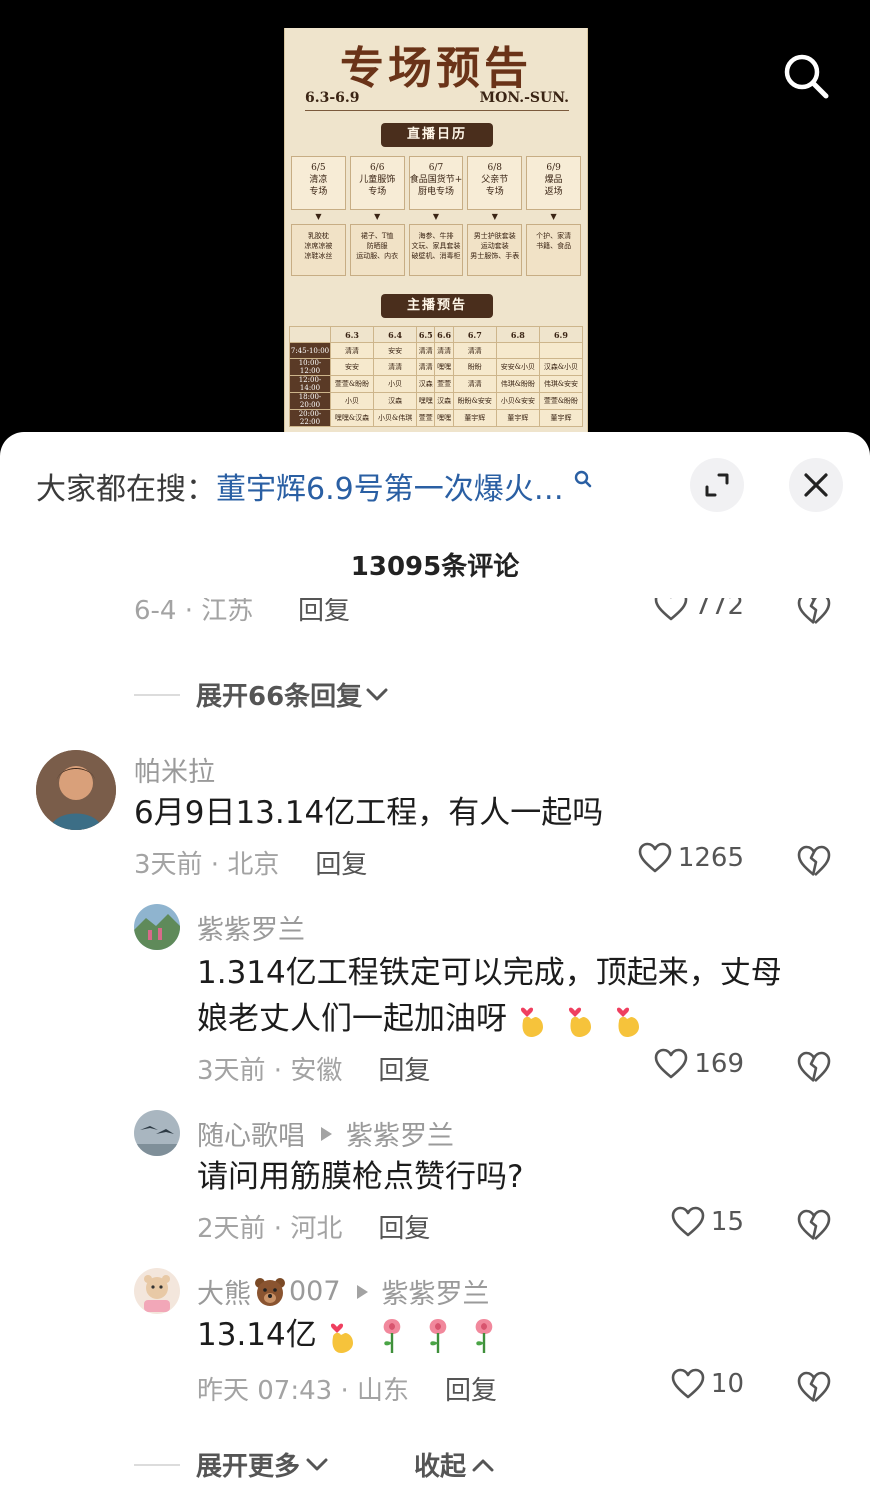 The height and width of the screenshot is (1512, 870). I want to click on expand-replies-label: 展开66条回复, so click(279, 697).